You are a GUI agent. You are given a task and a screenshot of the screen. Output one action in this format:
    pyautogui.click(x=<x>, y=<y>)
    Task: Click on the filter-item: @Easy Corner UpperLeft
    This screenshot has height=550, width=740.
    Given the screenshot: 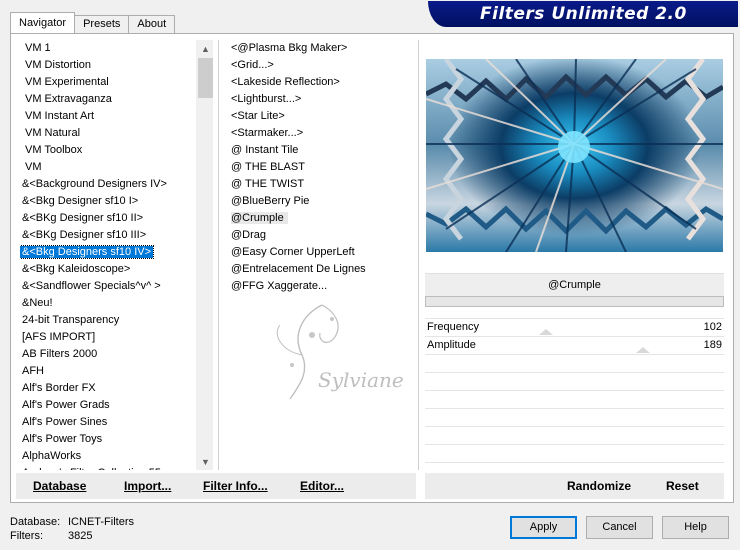 What is the action you would take?
    pyautogui.click(x=323, y=252)
    